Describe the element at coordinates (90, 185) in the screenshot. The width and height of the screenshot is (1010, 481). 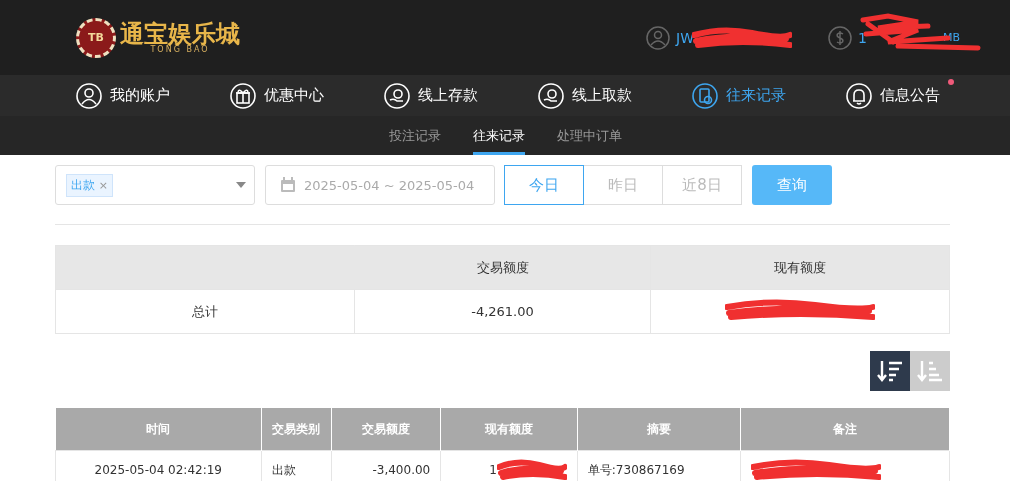
I see `filter-tag: 出款 ×` at that location.